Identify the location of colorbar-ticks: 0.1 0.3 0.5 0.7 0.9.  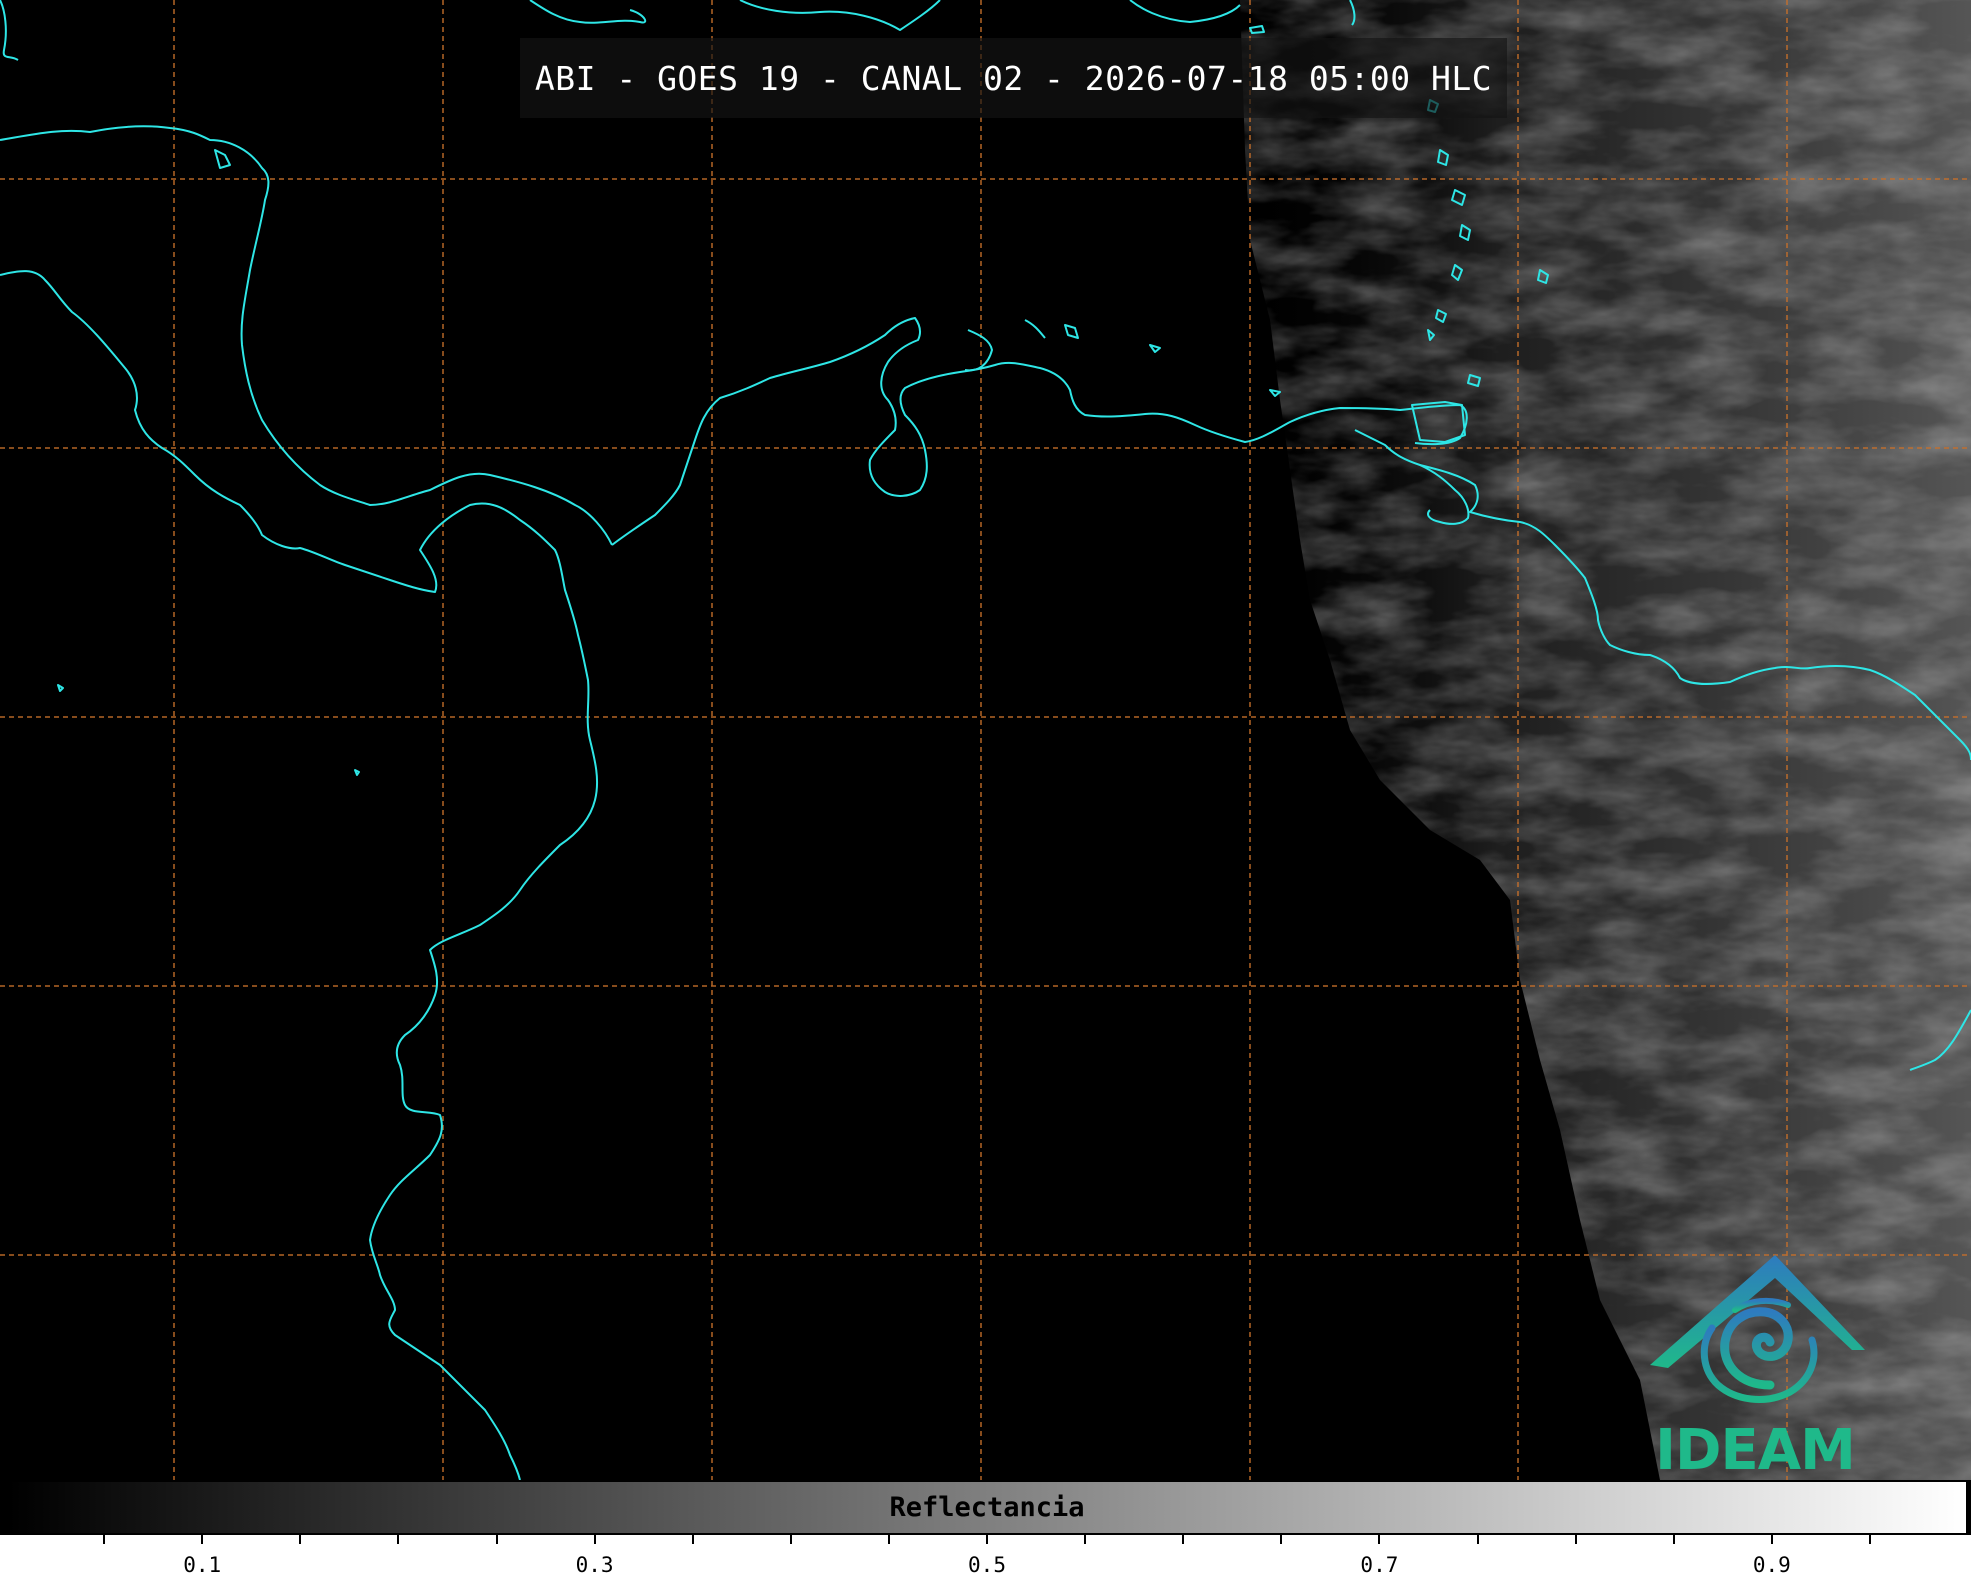
(985, 1556).